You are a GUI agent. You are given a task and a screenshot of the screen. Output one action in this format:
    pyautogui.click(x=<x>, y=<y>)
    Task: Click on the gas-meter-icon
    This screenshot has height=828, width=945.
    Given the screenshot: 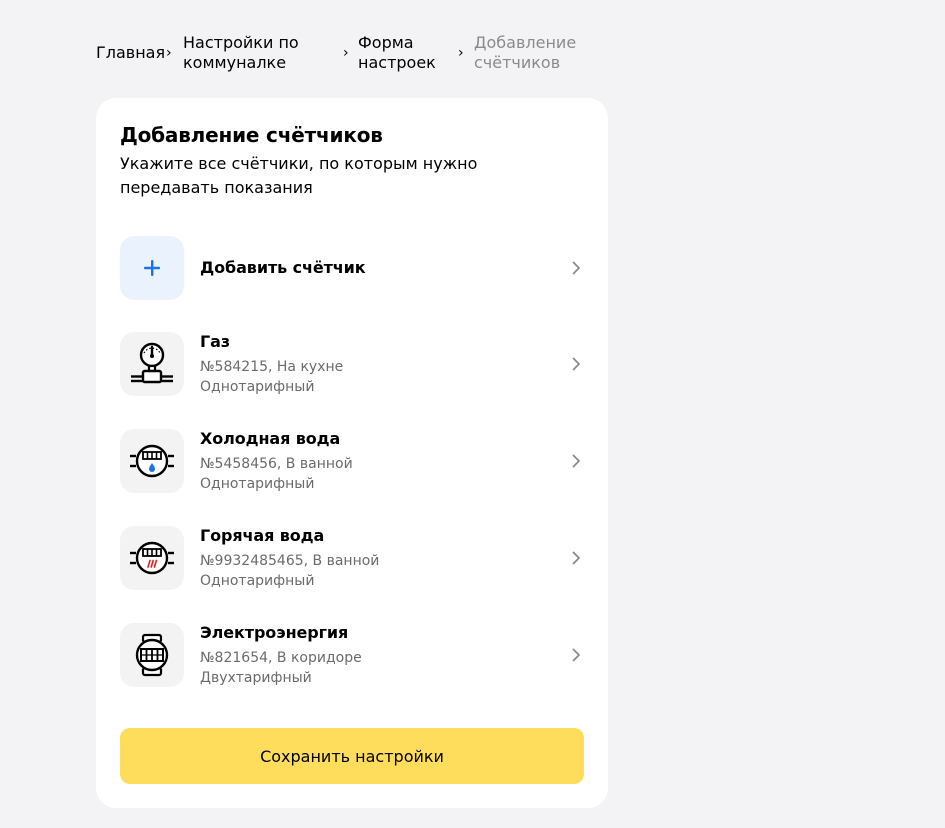 What is the action you would take?
    pyautogui.click(x=152, y=363)
    